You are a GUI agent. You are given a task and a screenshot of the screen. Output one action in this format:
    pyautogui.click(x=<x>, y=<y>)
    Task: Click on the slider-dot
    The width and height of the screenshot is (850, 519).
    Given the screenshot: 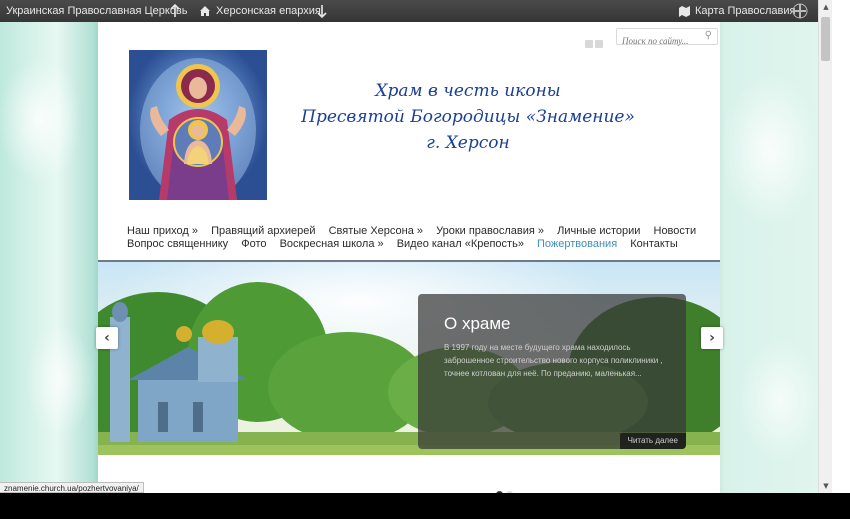 What is the action you would take?
    pyautogui.click(x=509, y=492)
    